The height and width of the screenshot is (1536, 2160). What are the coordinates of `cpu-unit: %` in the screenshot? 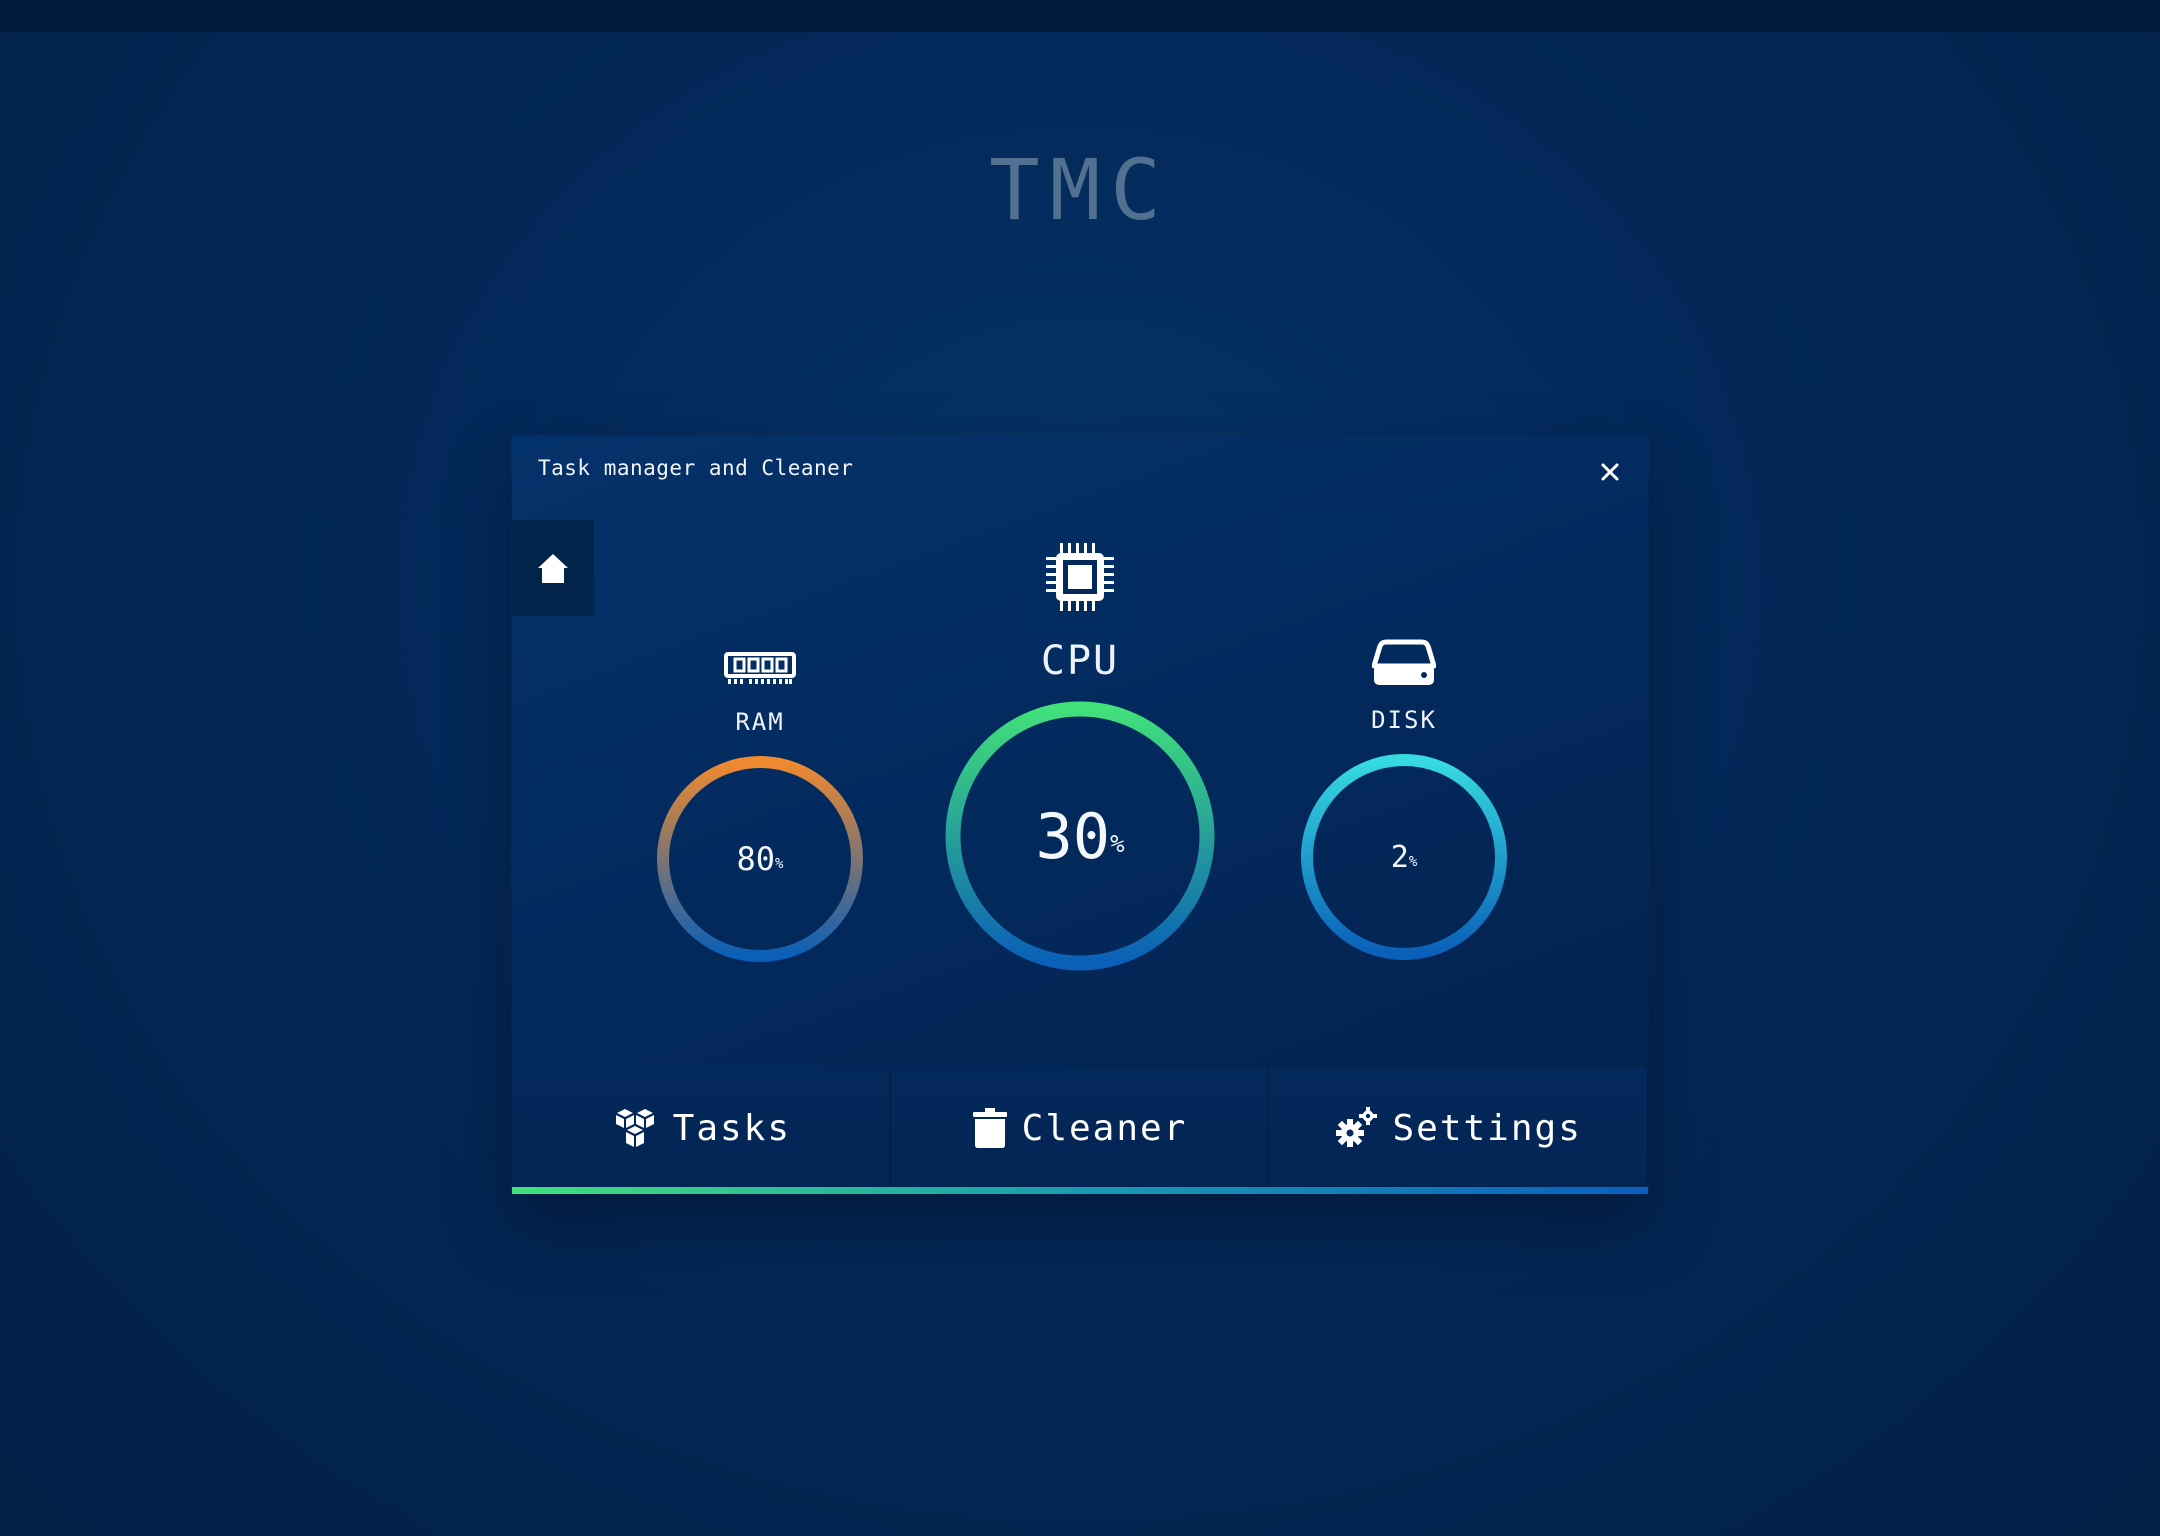 It's located at (1117, 844).